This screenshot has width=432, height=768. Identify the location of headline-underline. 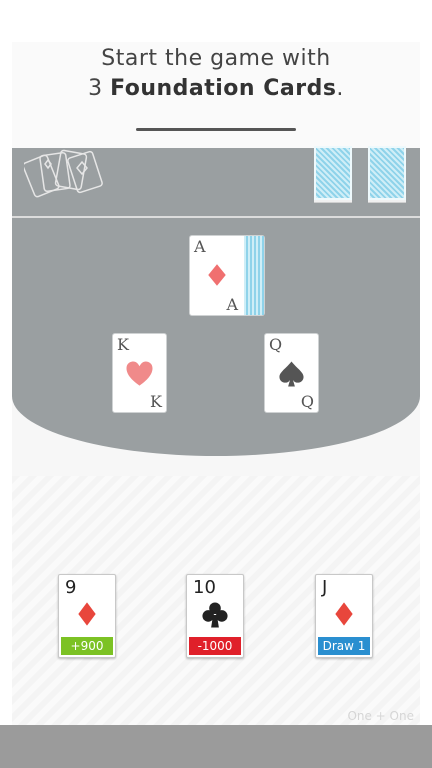
(216, 129).